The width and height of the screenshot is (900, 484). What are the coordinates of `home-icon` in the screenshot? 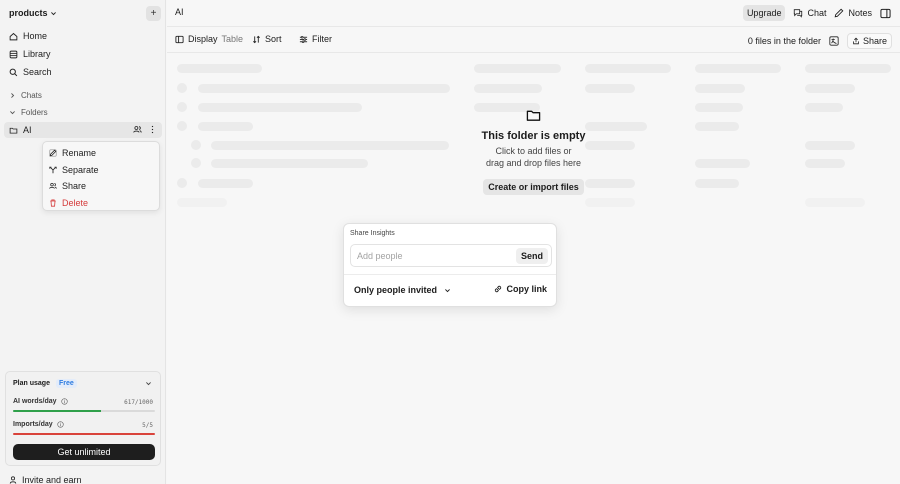 It's located at (13, 36).